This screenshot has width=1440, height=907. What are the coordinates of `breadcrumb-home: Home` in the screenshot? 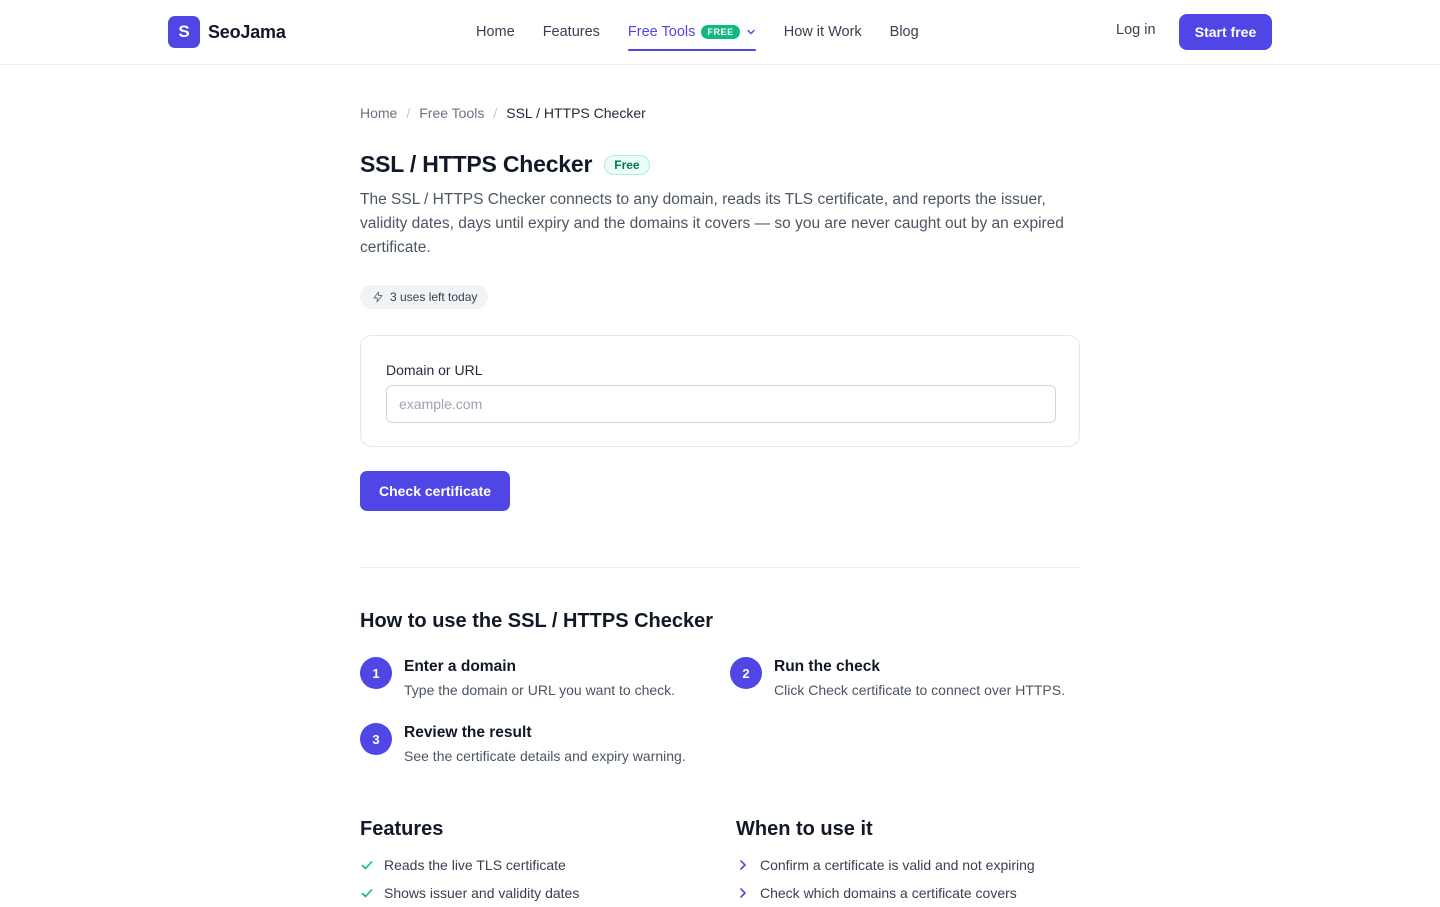 It's located at (378, 113).